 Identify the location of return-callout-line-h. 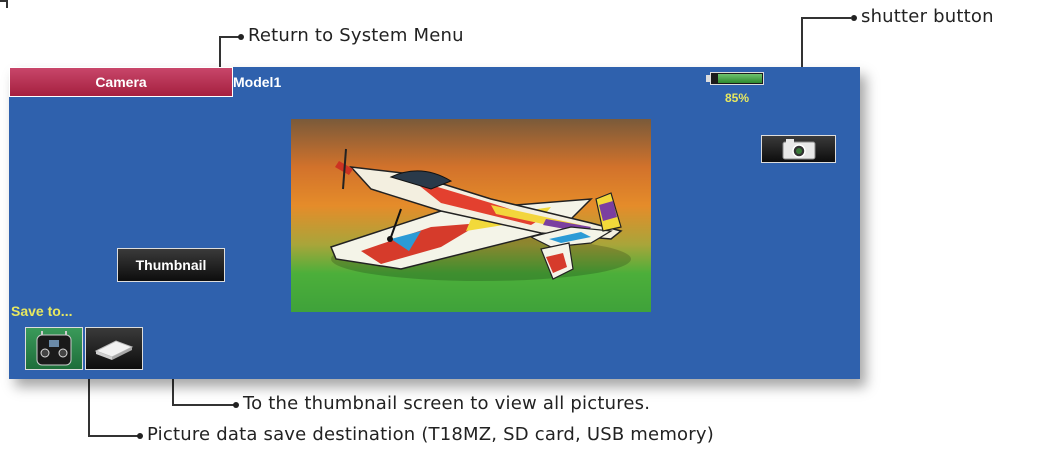
(229, 37).